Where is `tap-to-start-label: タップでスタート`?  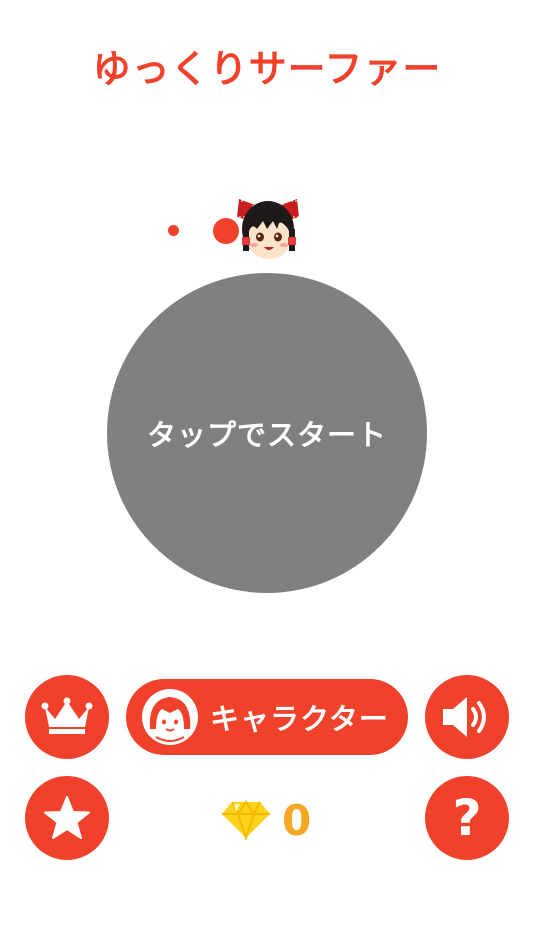
tap-to-start-label: タップでスタート is located at coordinates (266, 435).